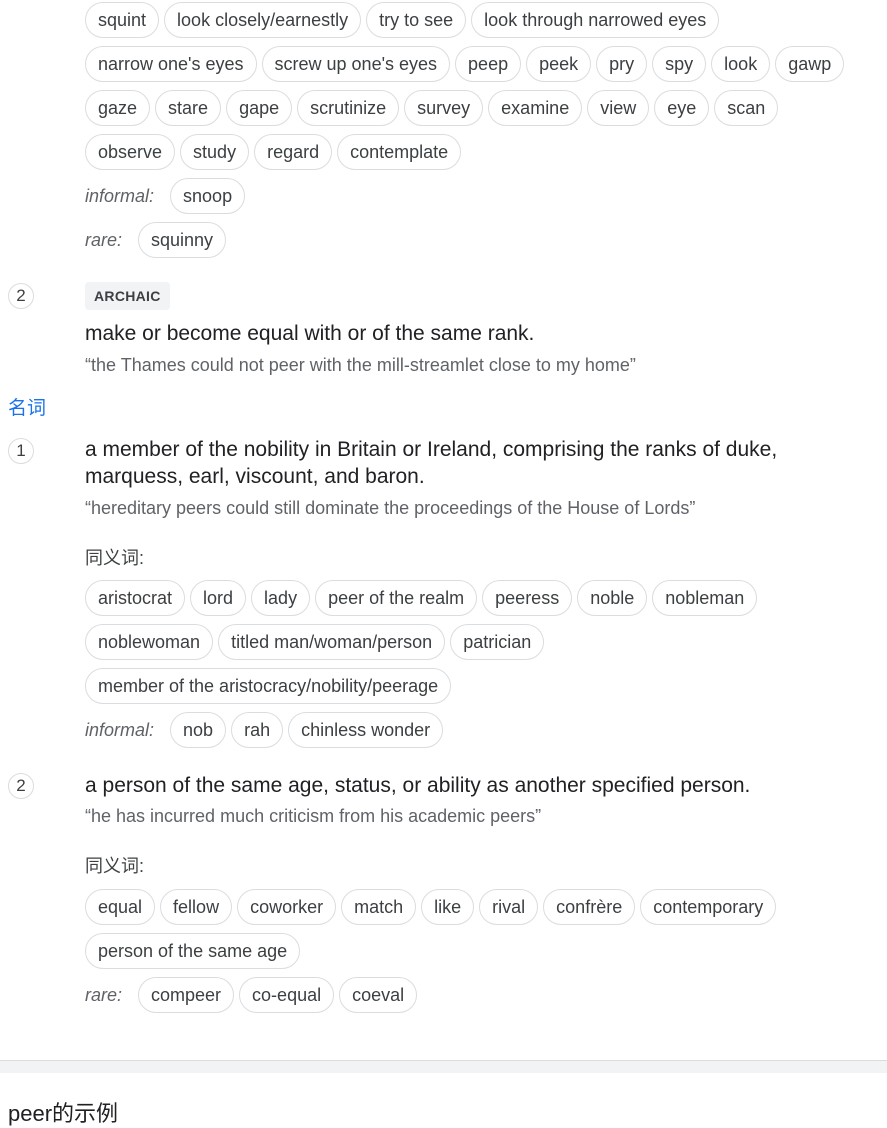 This screenshot has width=887, height=1128. I want to click on synonym-chip: scrutinize, so click(348, 108).